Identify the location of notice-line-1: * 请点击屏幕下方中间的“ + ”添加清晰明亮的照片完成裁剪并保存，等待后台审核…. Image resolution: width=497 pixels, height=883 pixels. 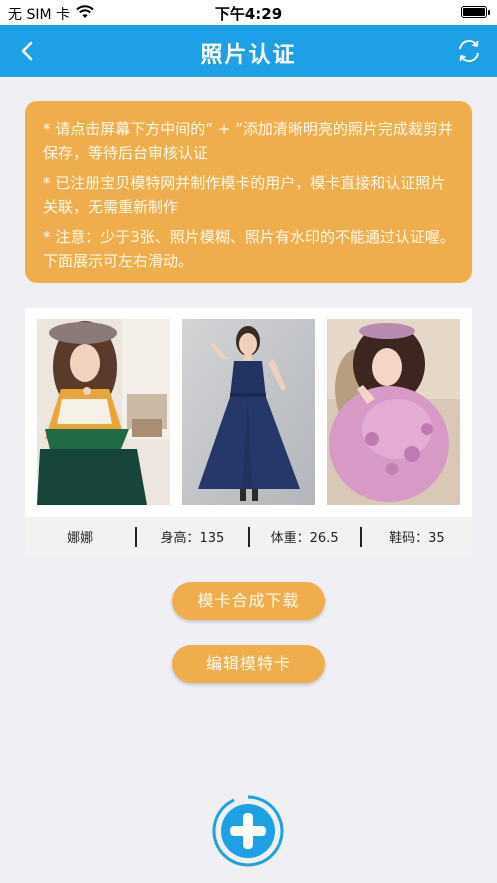
(248, 141).